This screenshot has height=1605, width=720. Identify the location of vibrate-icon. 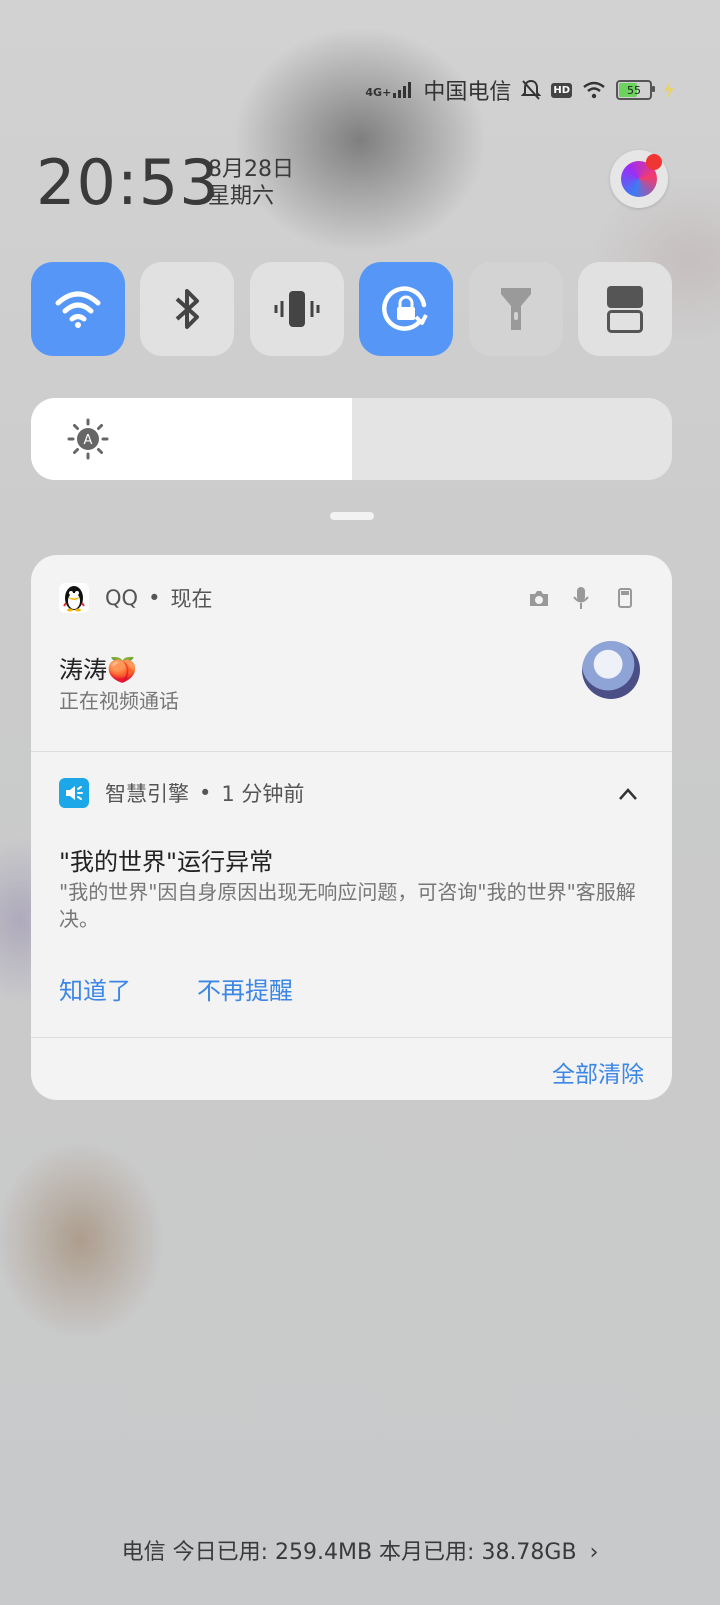
(297, 309).